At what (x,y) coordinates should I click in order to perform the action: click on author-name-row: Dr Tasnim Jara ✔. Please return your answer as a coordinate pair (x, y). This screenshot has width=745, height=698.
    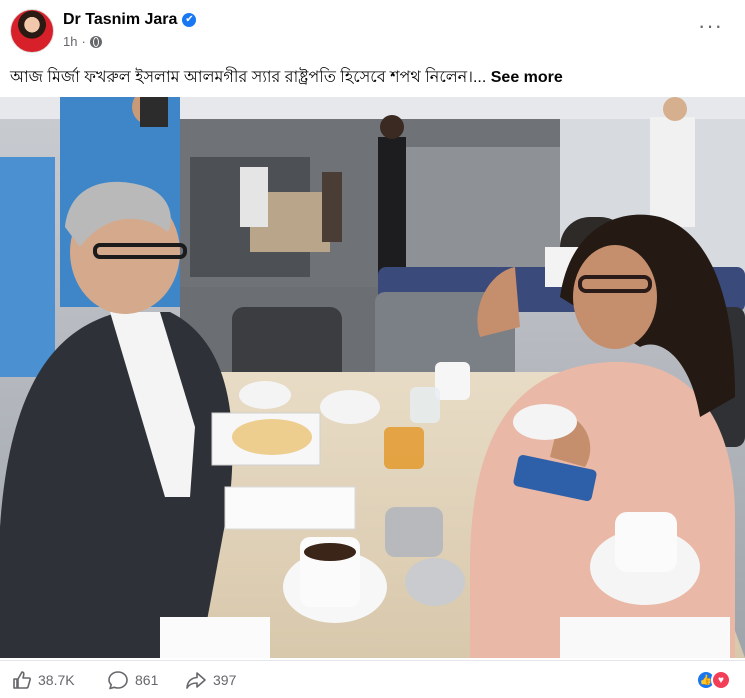
    Looking at the image, I should click on (130, 20).